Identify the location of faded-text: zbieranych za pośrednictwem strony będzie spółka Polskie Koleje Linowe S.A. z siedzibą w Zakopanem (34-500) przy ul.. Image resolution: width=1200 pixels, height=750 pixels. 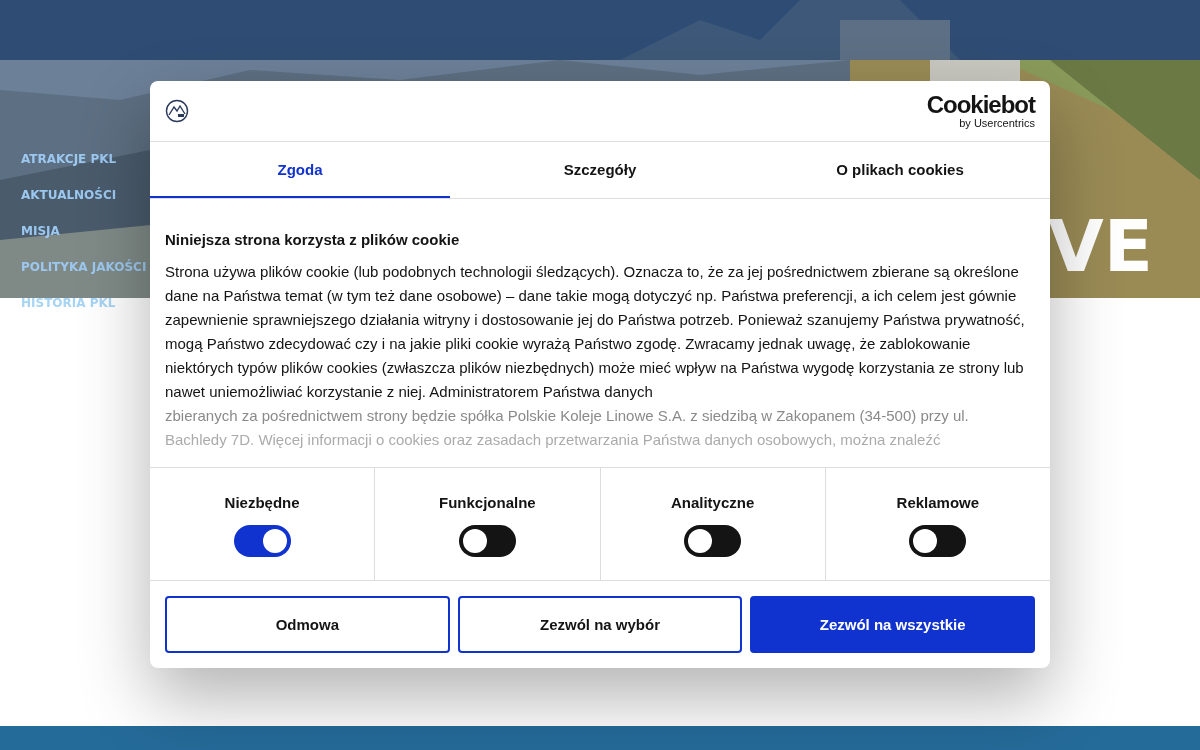
(567, 416).